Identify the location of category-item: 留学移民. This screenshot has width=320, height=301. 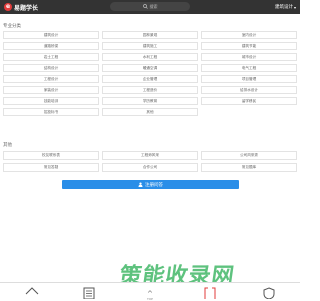
(249, 101).